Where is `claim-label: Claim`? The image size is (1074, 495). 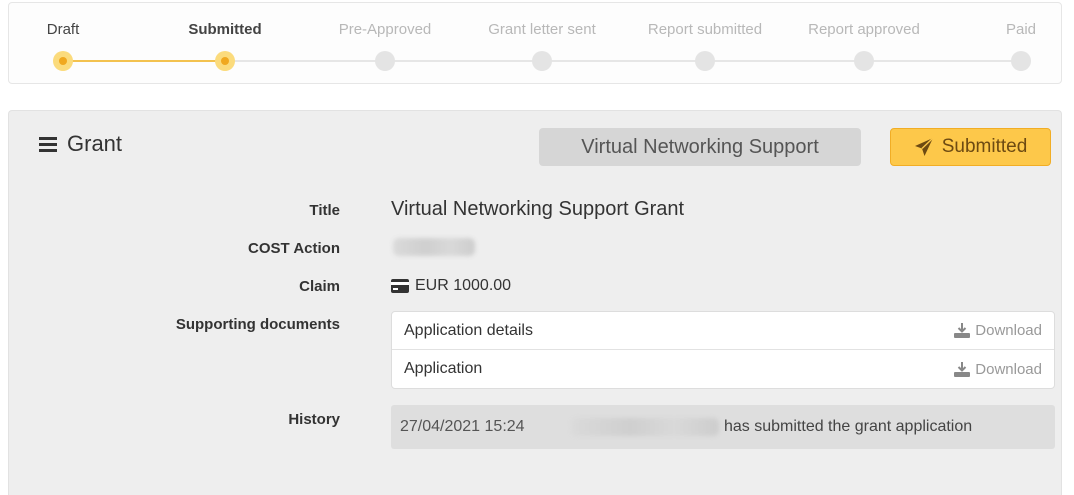 claim-label: Claim is located at coordinates (319, 286).